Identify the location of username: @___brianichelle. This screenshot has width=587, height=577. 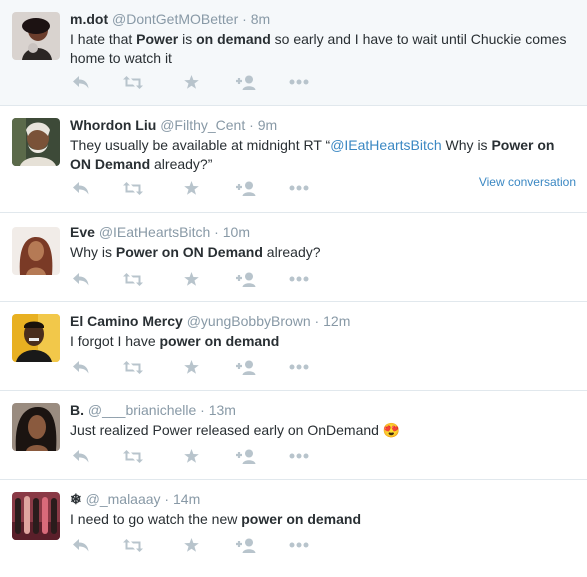
(142, 410).